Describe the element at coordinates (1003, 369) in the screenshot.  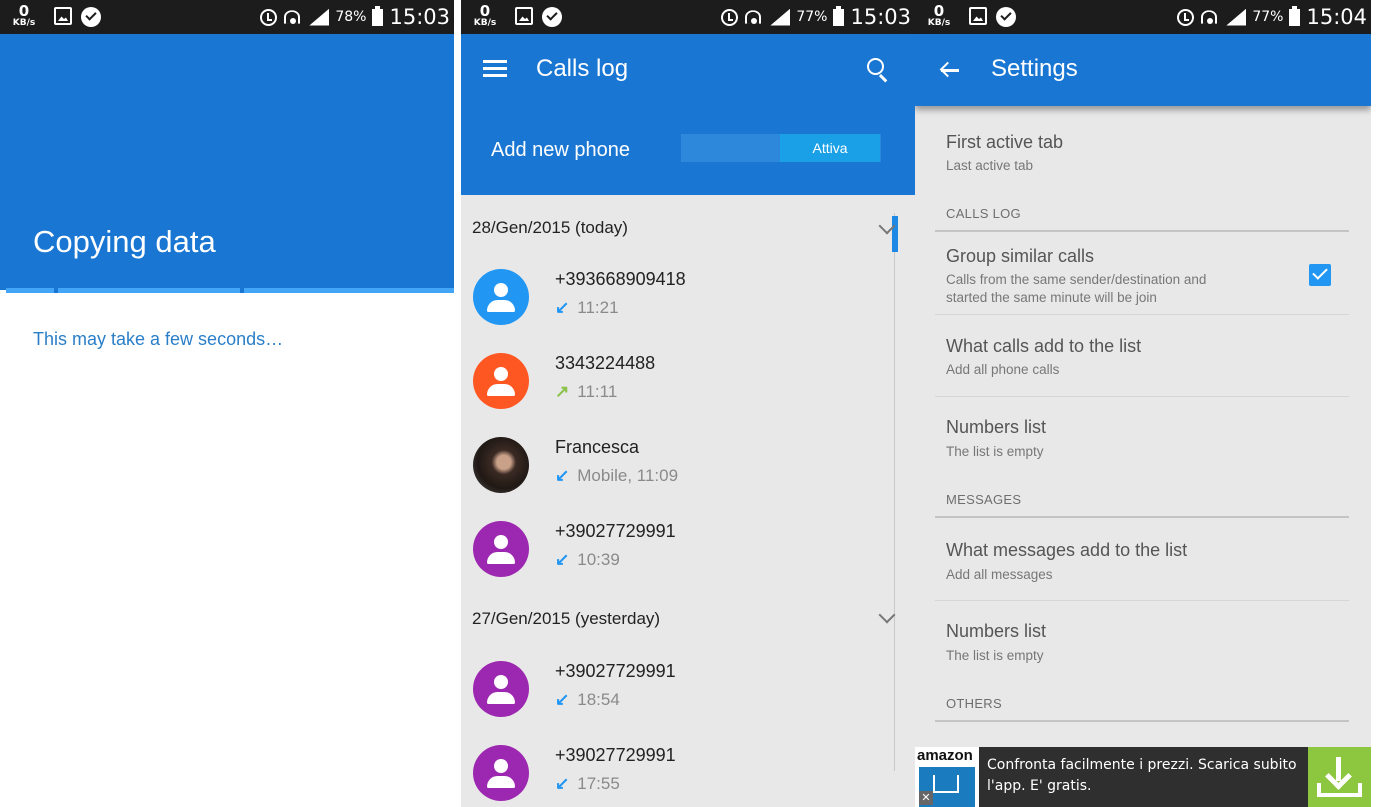
I see `setting-summary: Add all phone calls` at that location.